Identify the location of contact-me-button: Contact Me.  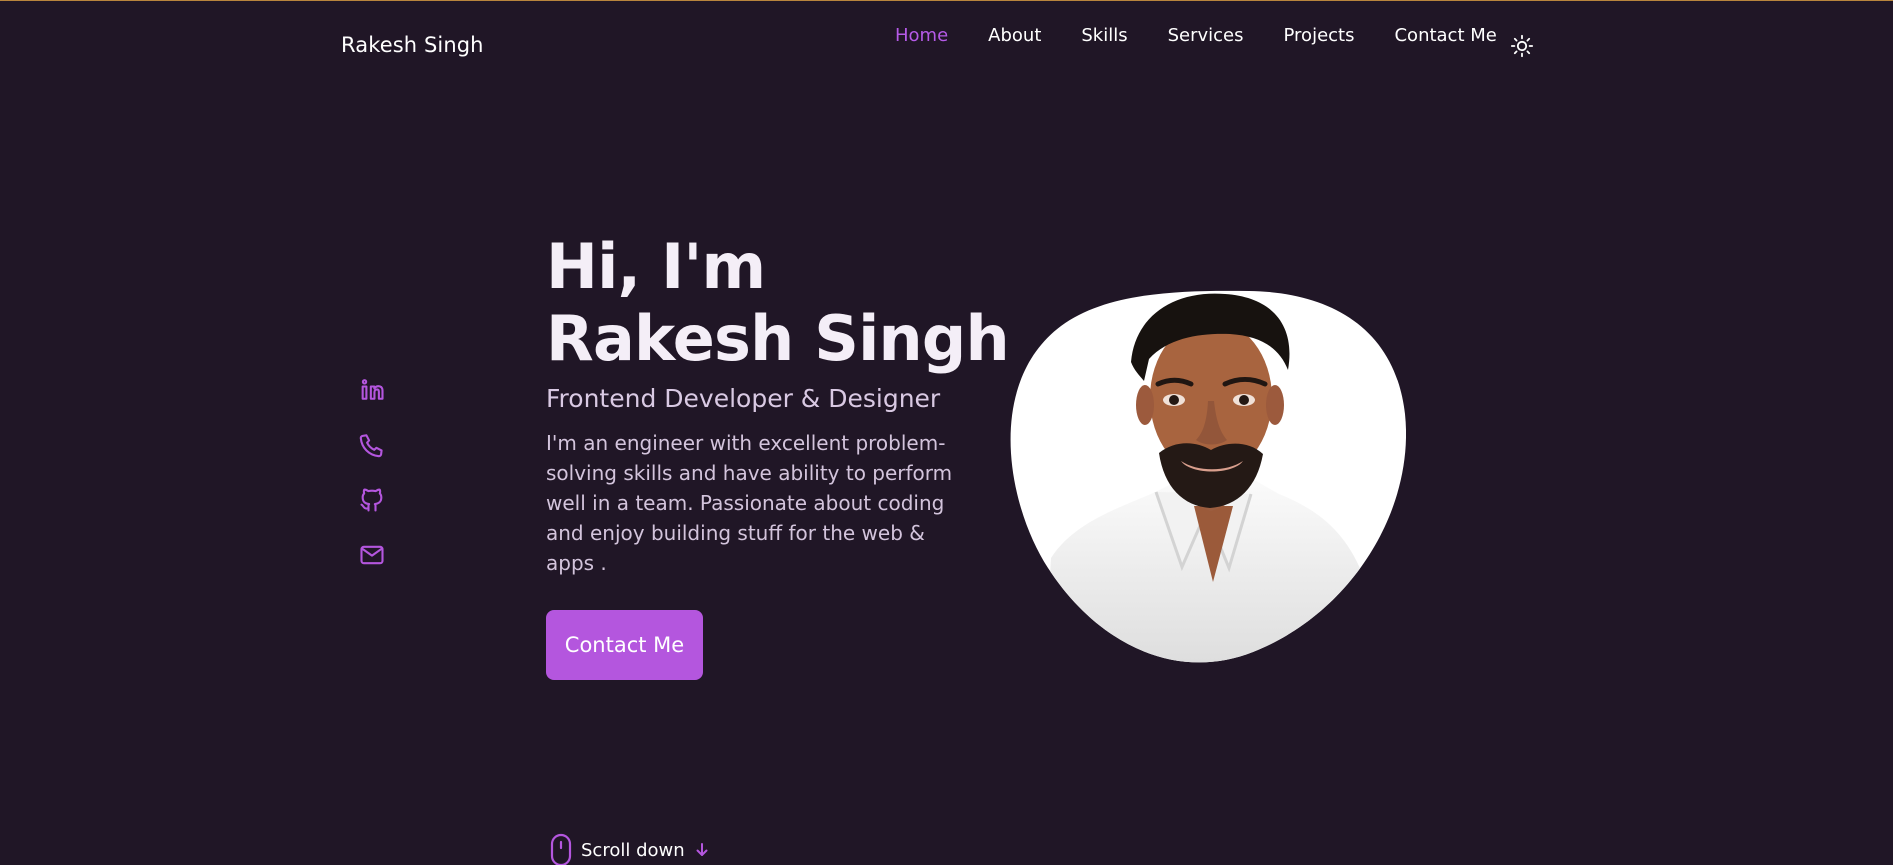
(624, 645).